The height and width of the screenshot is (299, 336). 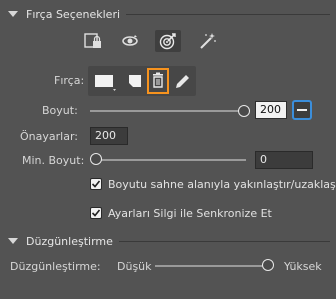 What do you see at coordinates (53, 160) in the screenshot?
I see `min-size-label: Min. Boyut:` at bounding box center [53, 160].